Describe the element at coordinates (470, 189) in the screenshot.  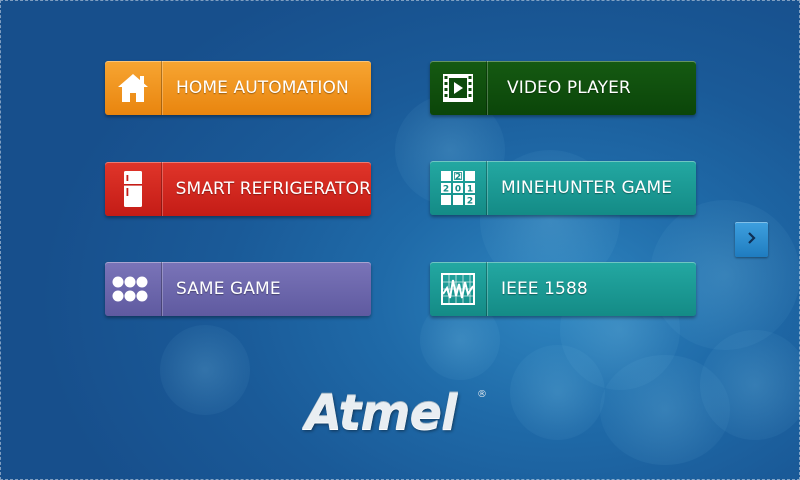
I see `minegrid-cell: 1` at that location.